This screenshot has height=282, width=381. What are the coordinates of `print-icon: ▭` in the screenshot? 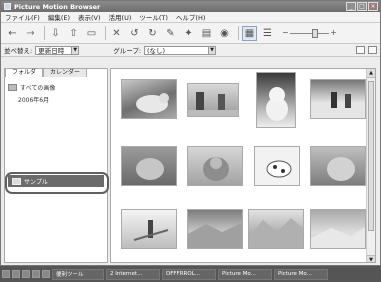 It's located at (91, 33).